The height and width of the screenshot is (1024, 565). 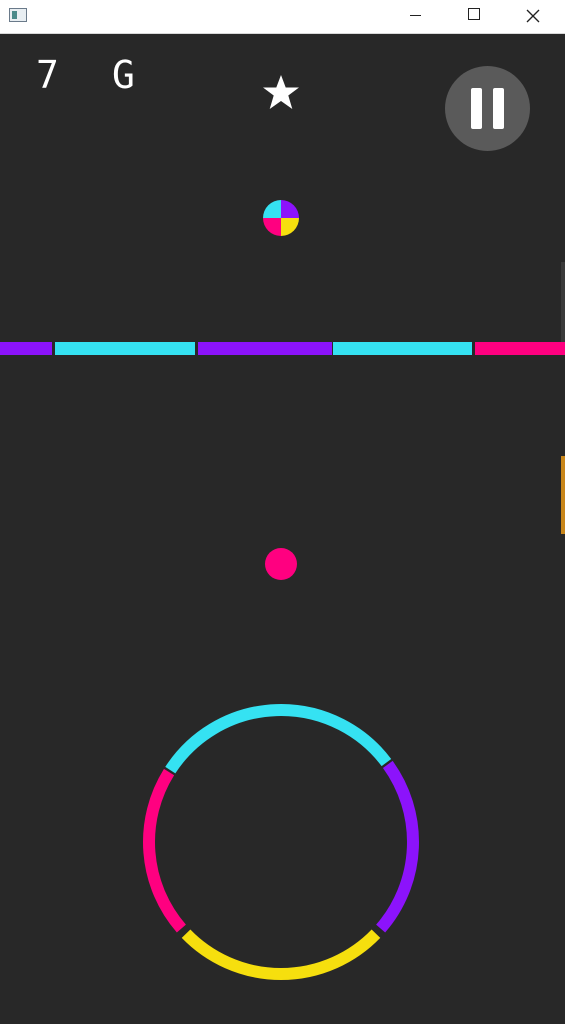 What do you see at coordinates (520, 348) in the screenshot?
I see `bar-segment-pink` at bounding box center [520, 348].